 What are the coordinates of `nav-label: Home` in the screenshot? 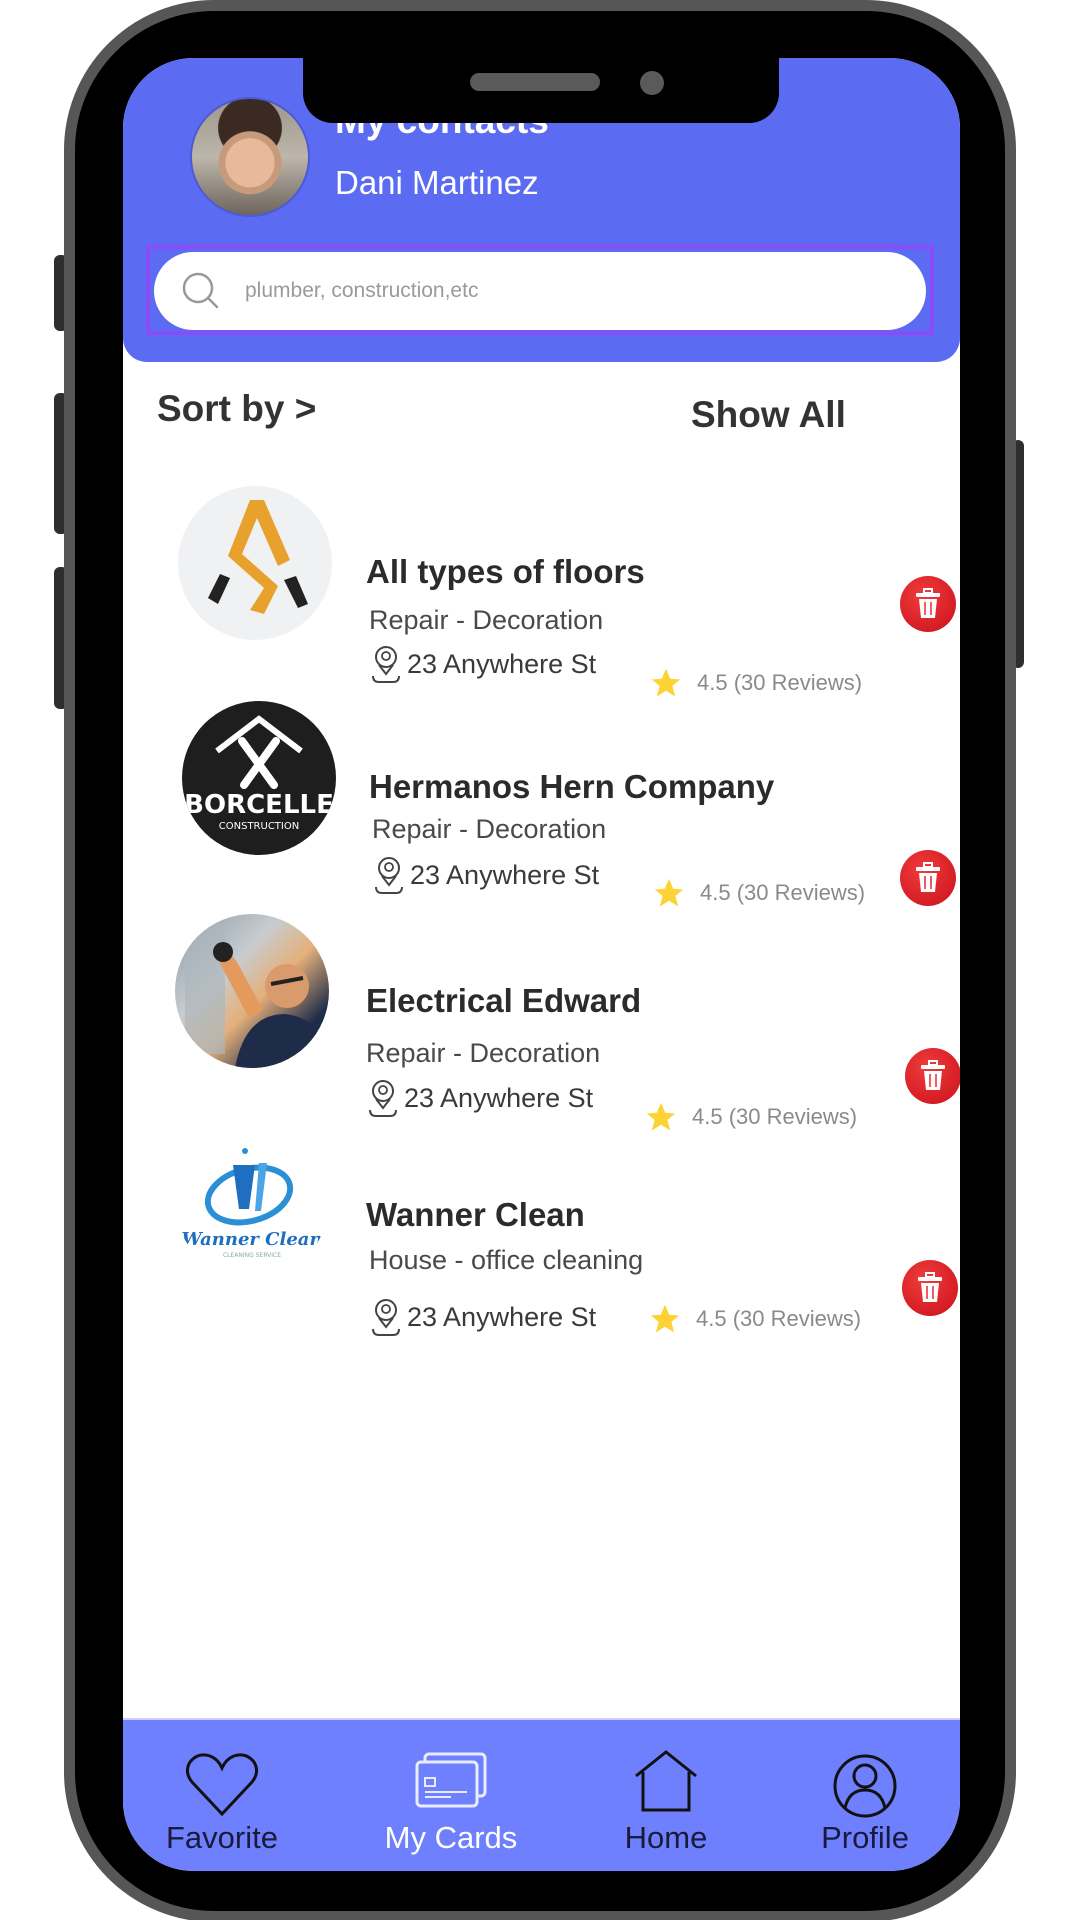 It's located at (666, 1837).